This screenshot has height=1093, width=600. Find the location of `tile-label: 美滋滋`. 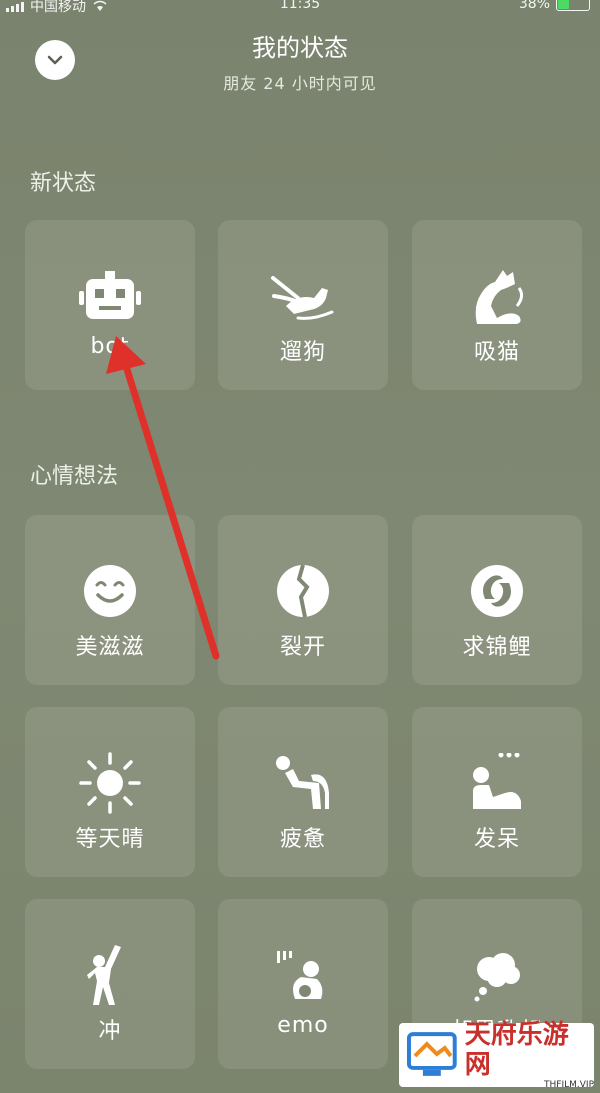

tile-label: 美滋滋 is located at coordinates (110, 647).